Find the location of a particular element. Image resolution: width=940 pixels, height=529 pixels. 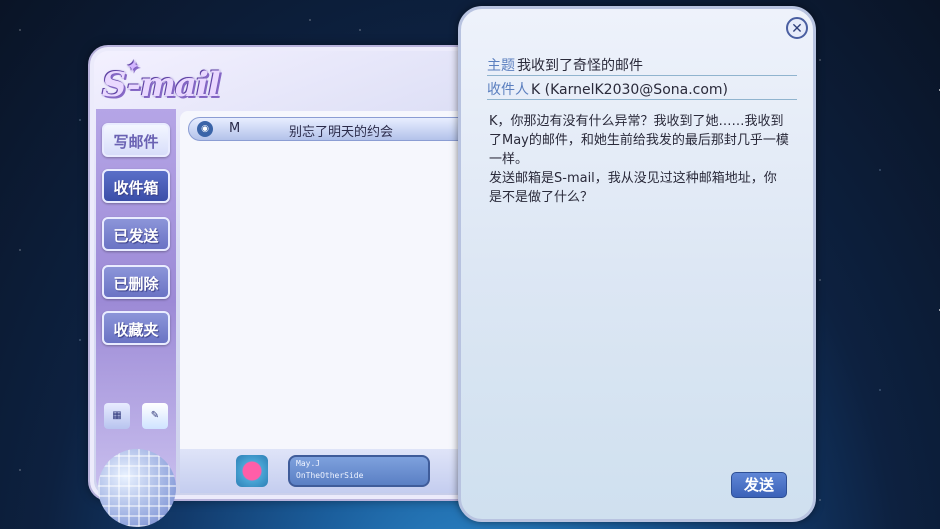

edit-document-icon: ✎ is located at coordinates (155, 416).